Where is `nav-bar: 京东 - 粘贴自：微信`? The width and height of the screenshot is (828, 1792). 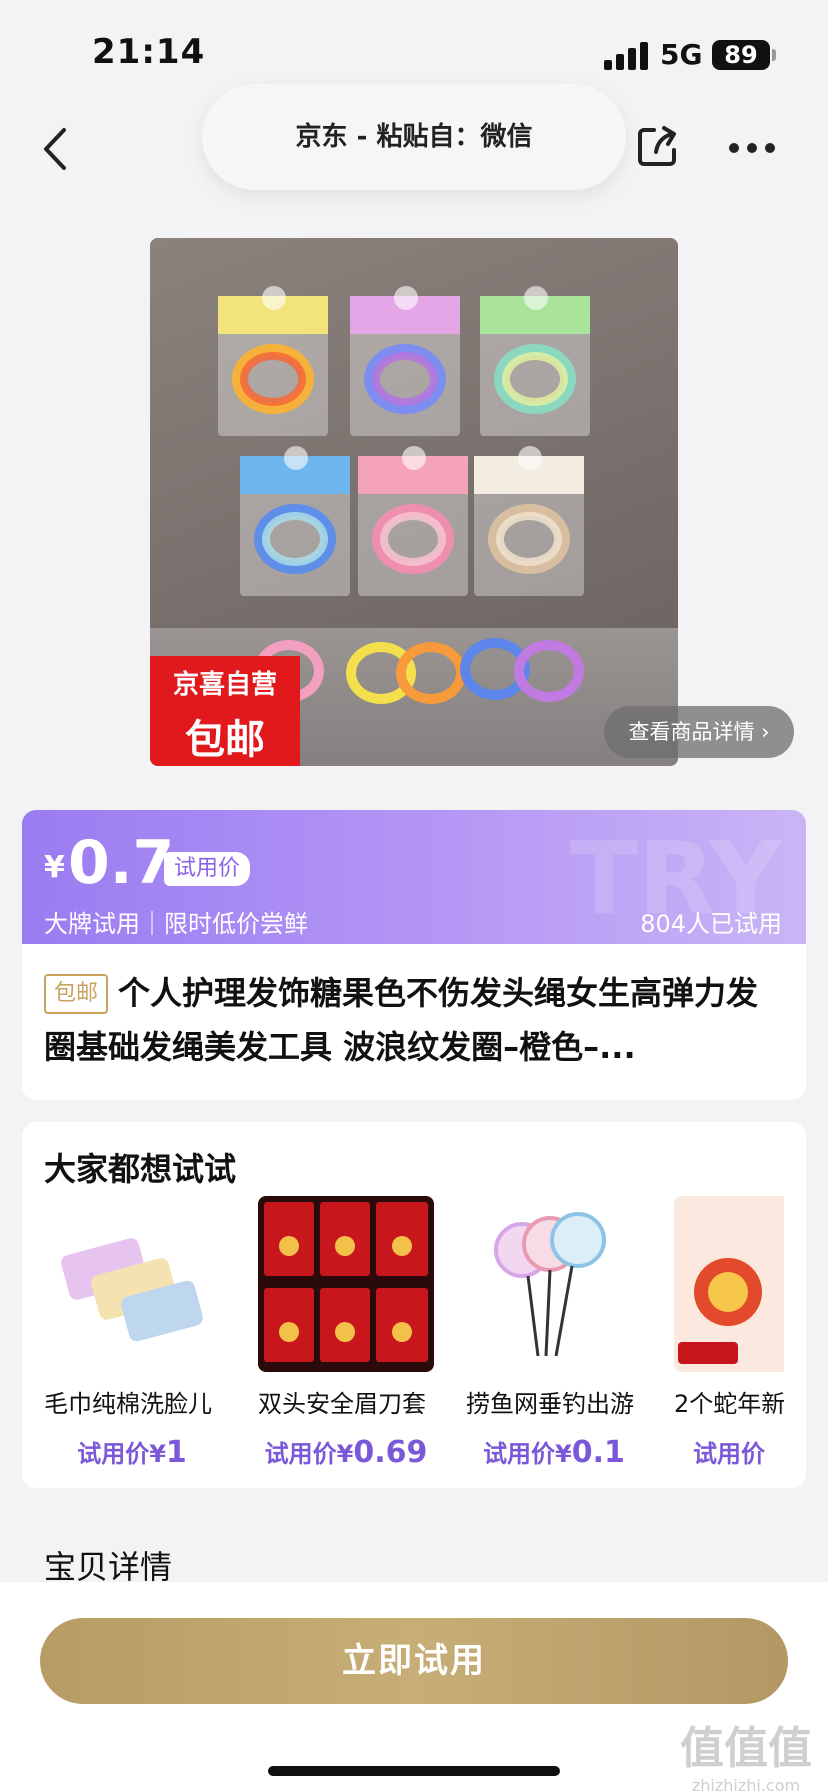
nav-bar: 京东 - 粘贴自：微信 is located at coordinates (414, 139).